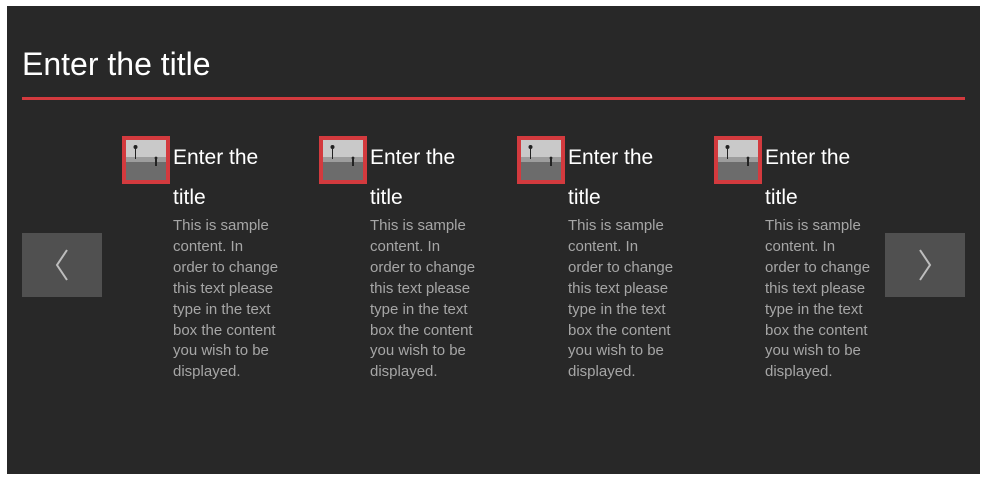 The height and width of the screenshot is (480, 986). I want to click on title-divider, so click(493, 98).